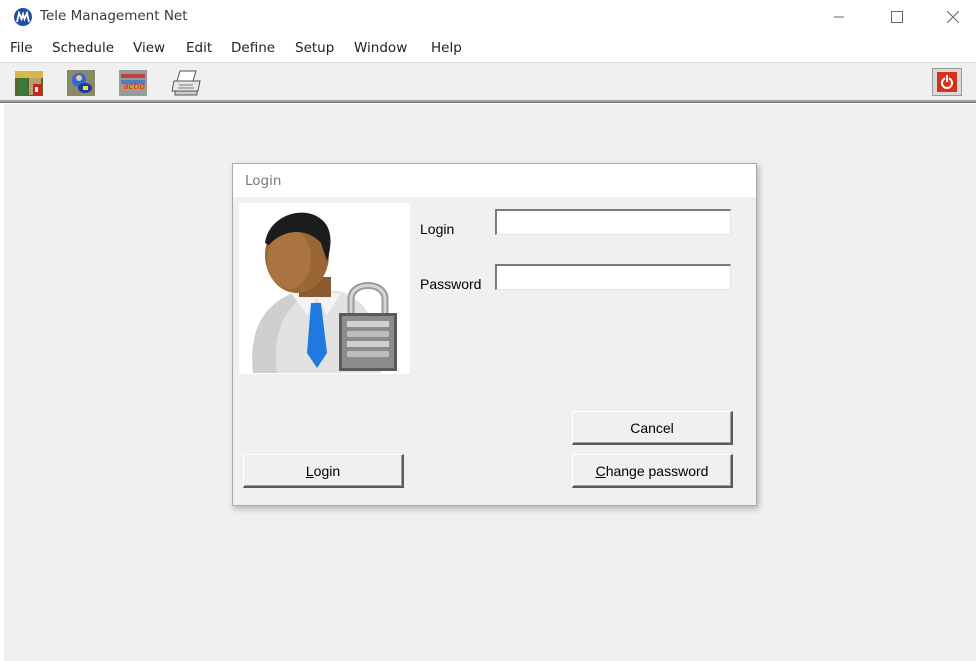 Image resolution: width=976 pixels, height=661 pixels. I want to click on maximize-button, so click(897, 17).